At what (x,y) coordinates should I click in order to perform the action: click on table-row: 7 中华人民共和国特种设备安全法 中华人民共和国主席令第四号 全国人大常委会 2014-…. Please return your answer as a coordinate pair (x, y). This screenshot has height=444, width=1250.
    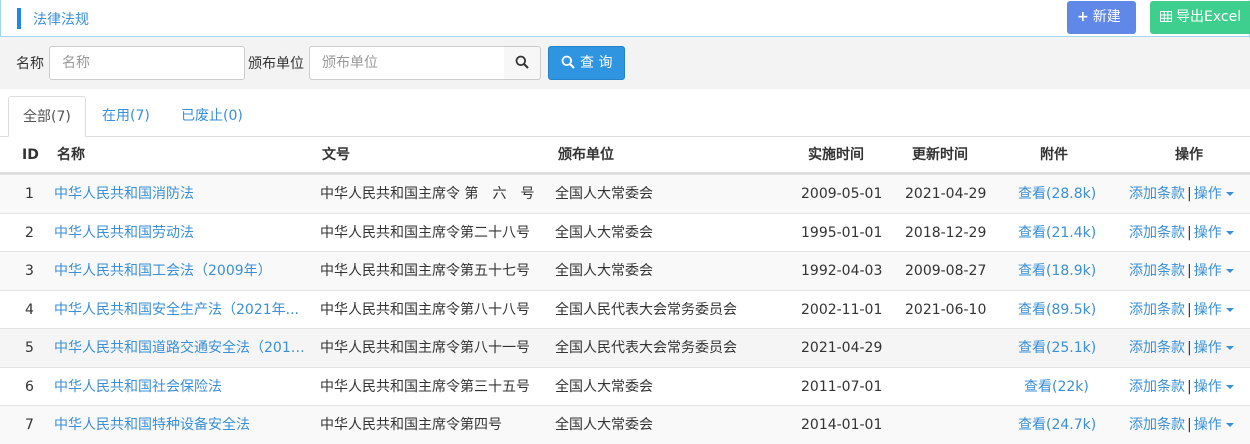
    Looking at the image, I should click on (625, 424).